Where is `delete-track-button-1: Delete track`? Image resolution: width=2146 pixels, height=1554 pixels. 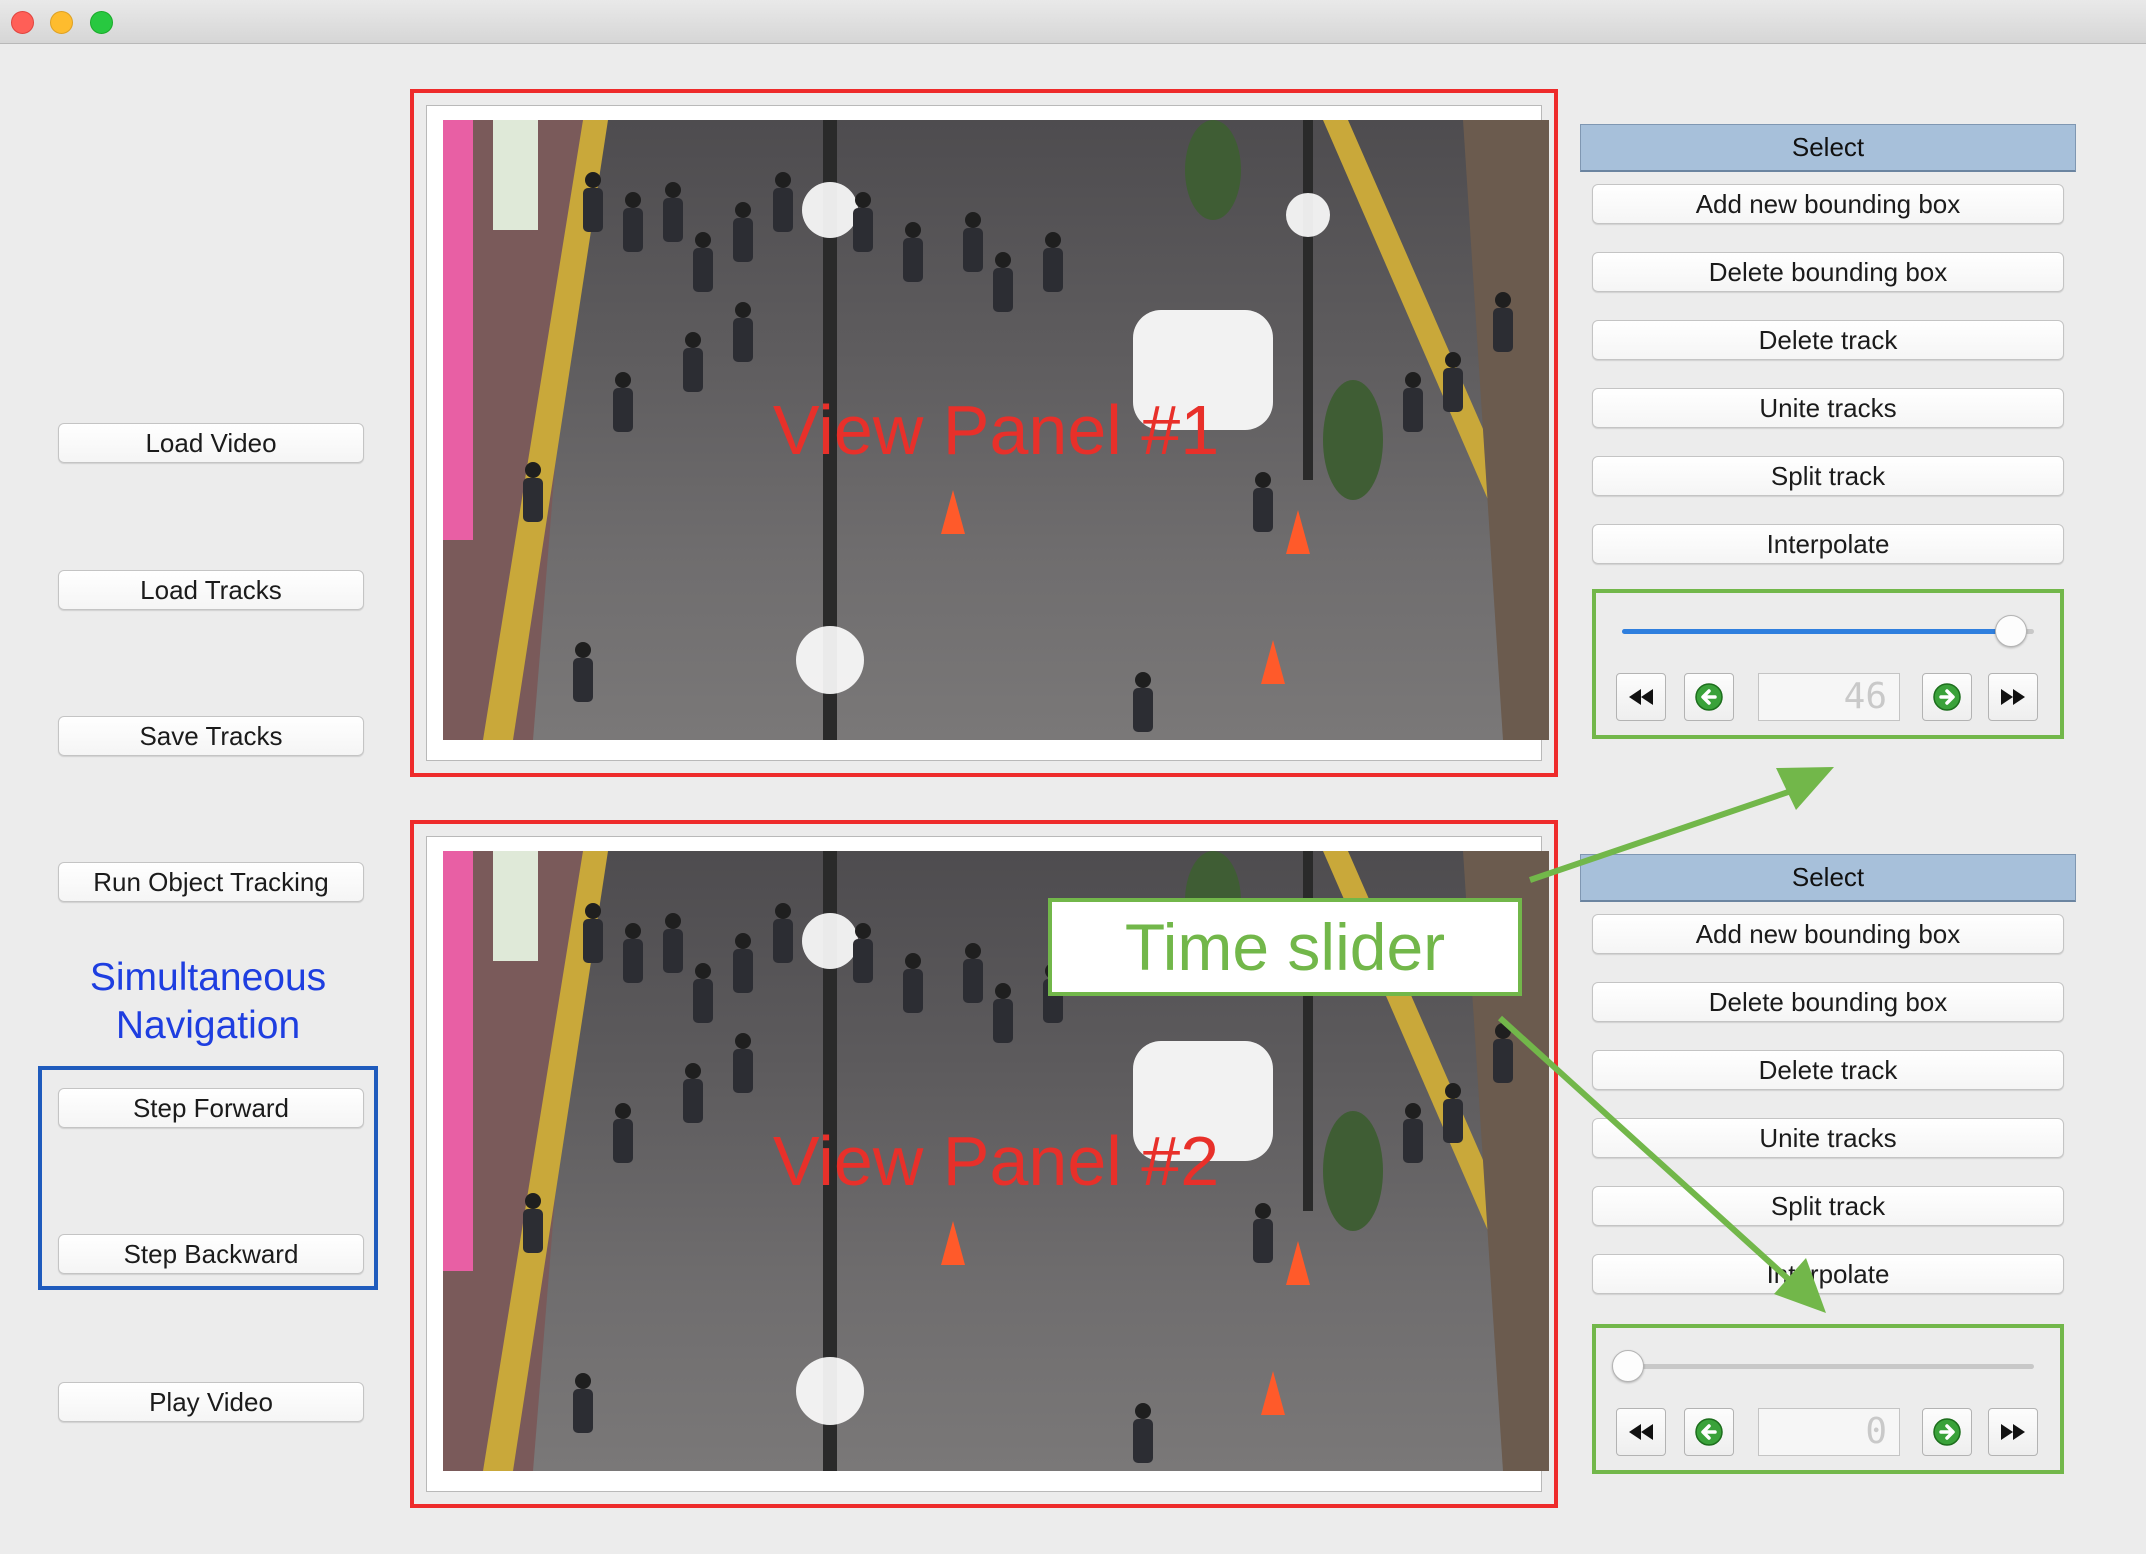 delete-track-button-1: Delete track is located at coordinates (1828, 340).